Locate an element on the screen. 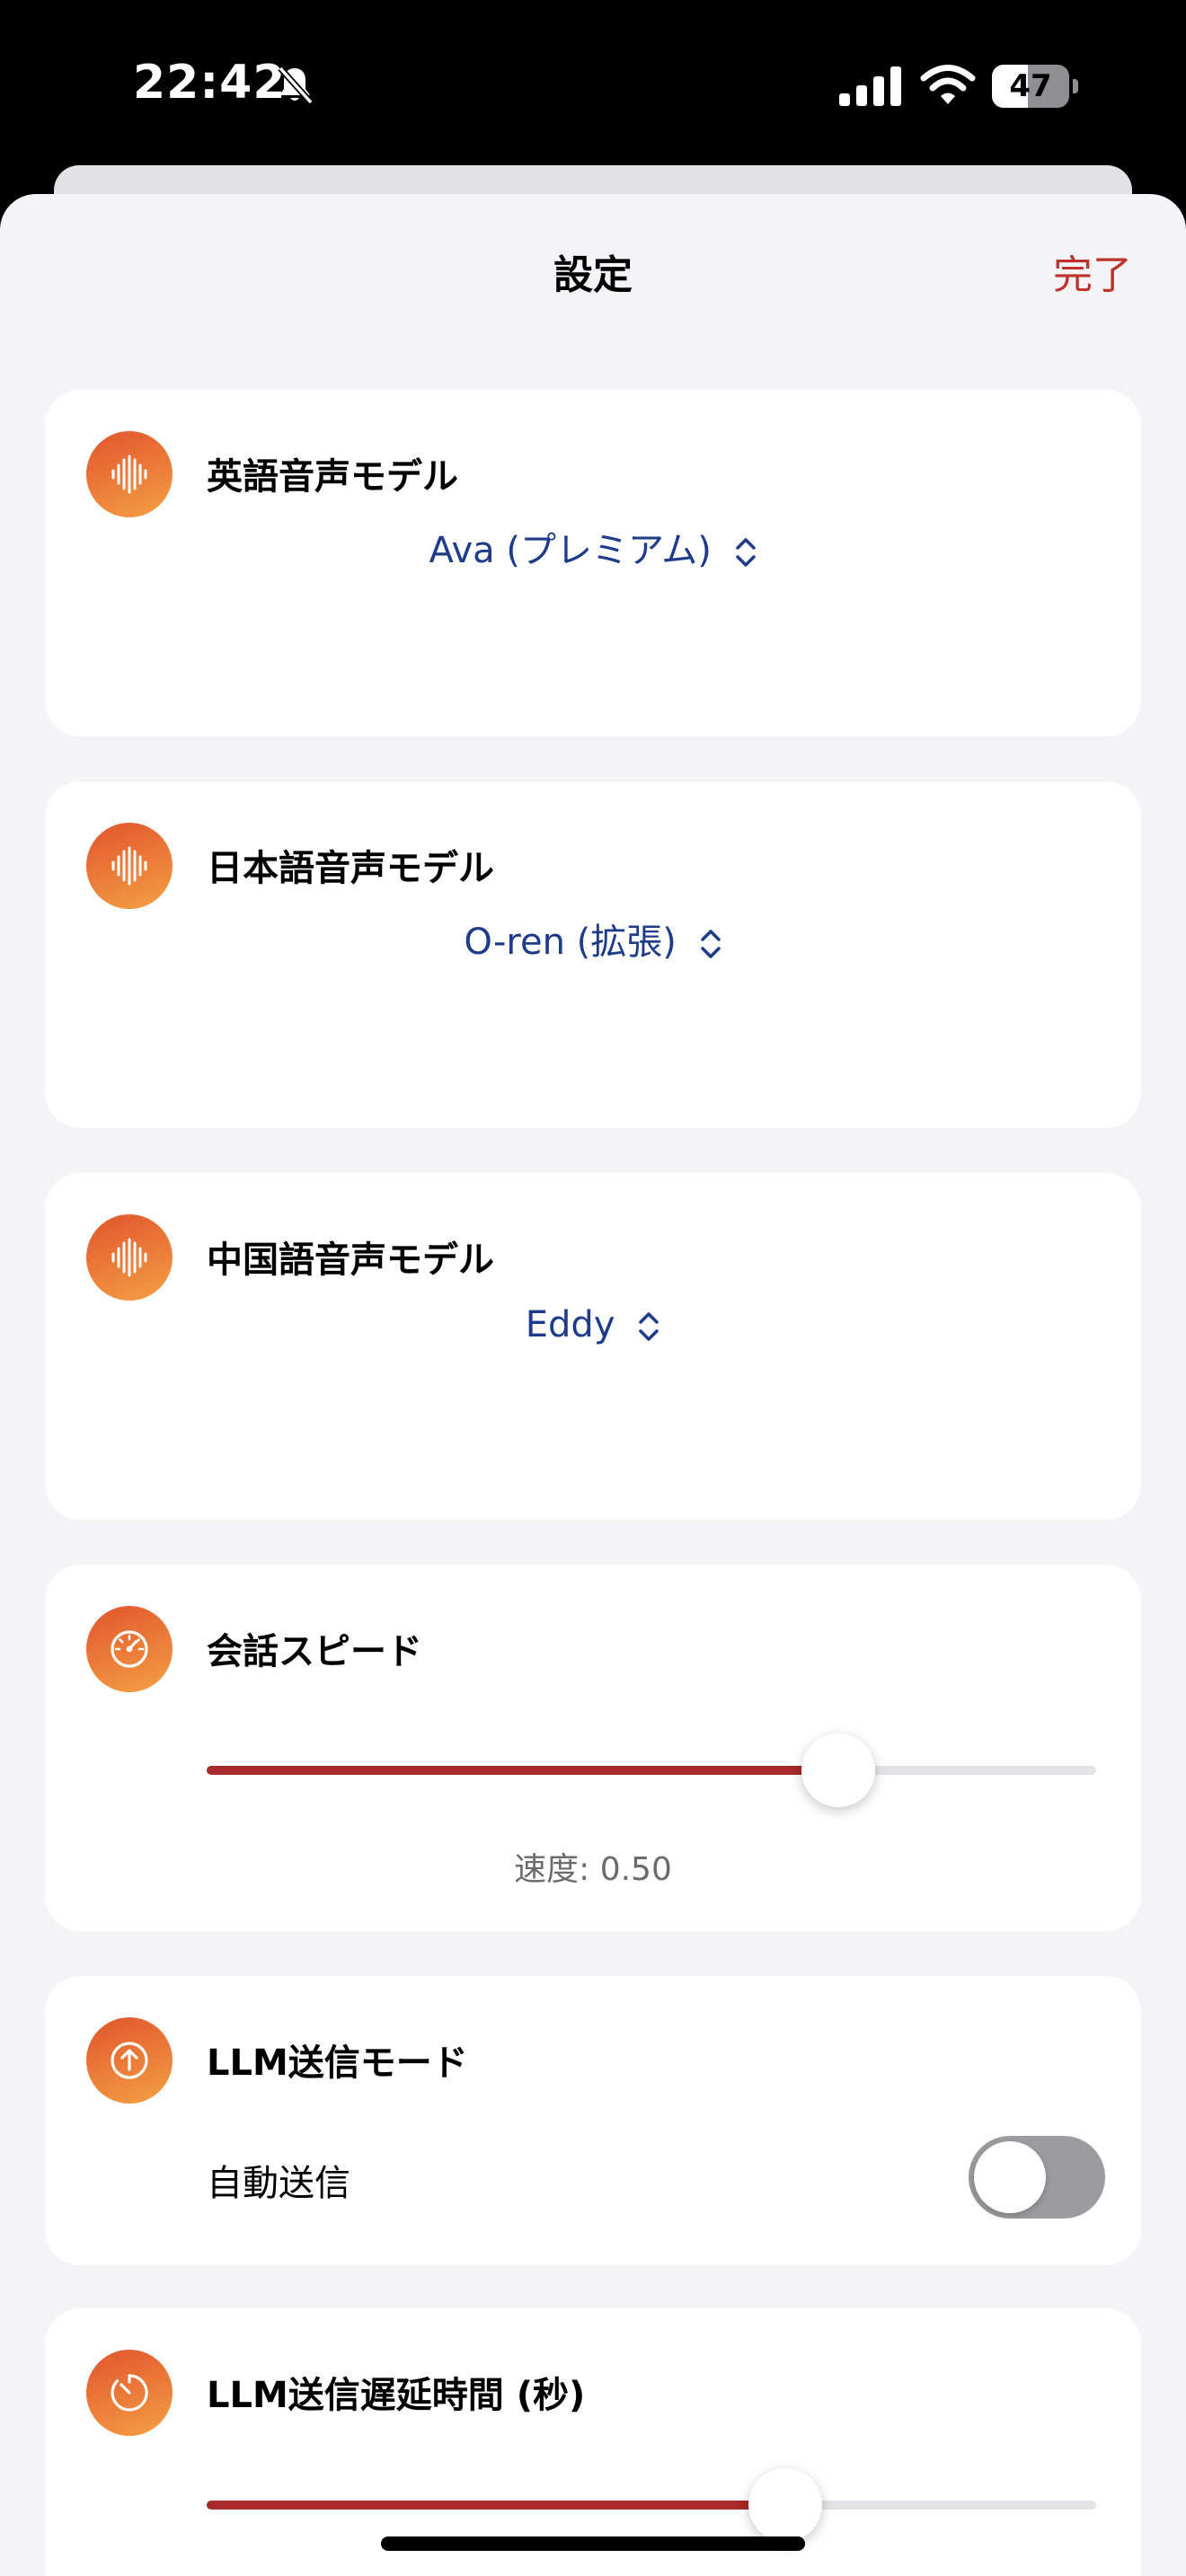 The height and width of the screenshot is (2576, 1186). english-voice-picker: Ava (プレミアム) is located at coordinates (593, 547).